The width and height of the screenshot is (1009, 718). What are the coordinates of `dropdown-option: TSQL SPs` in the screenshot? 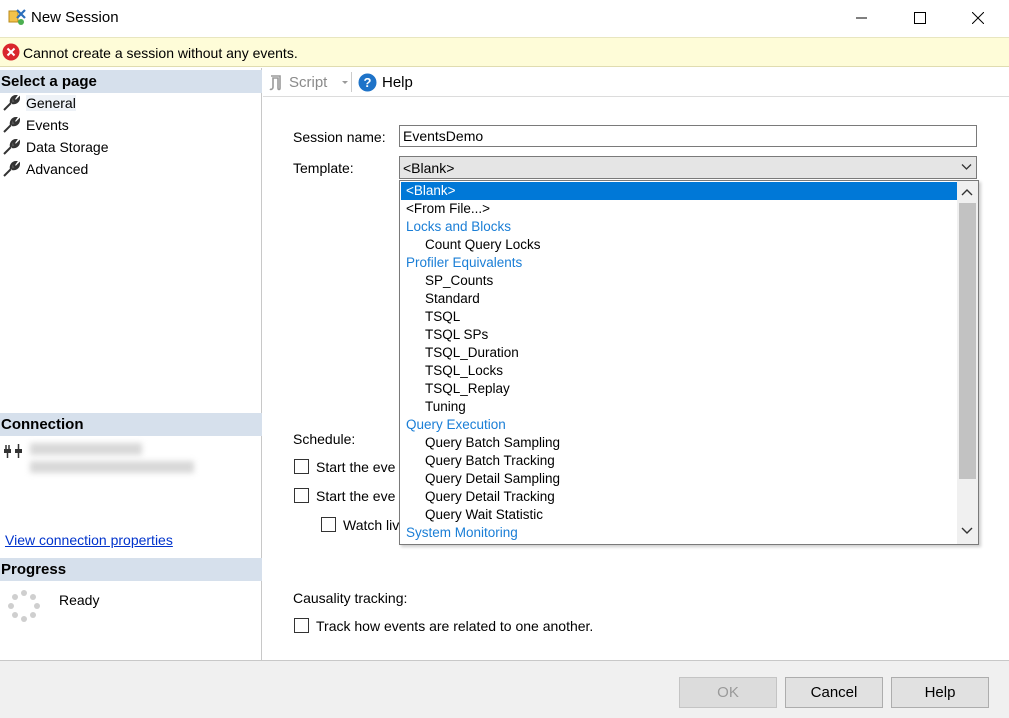 It's located at (679, 335).